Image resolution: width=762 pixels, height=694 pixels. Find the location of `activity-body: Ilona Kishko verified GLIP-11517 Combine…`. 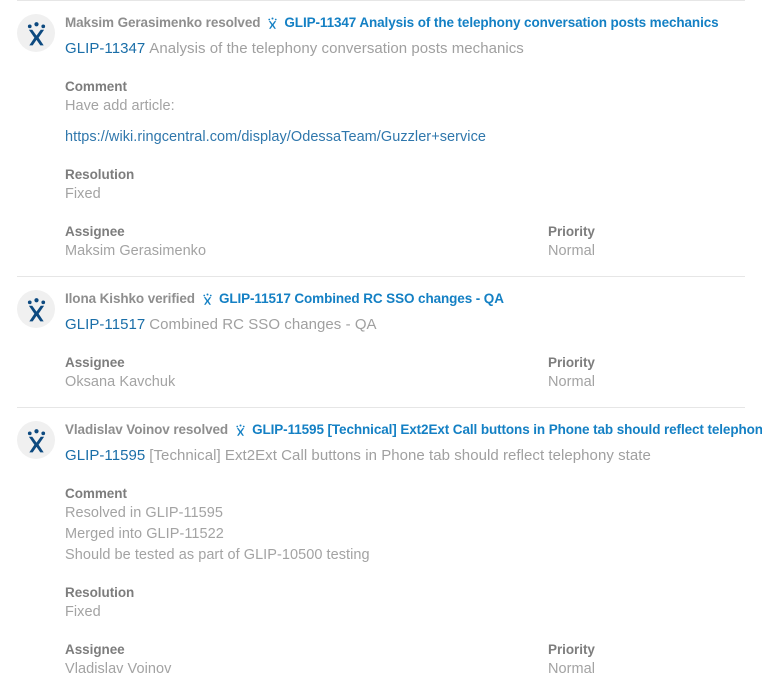

activity-body: Ilona Kishko verified GLIP-11517 Combine… is located at coordinates (405, 340).